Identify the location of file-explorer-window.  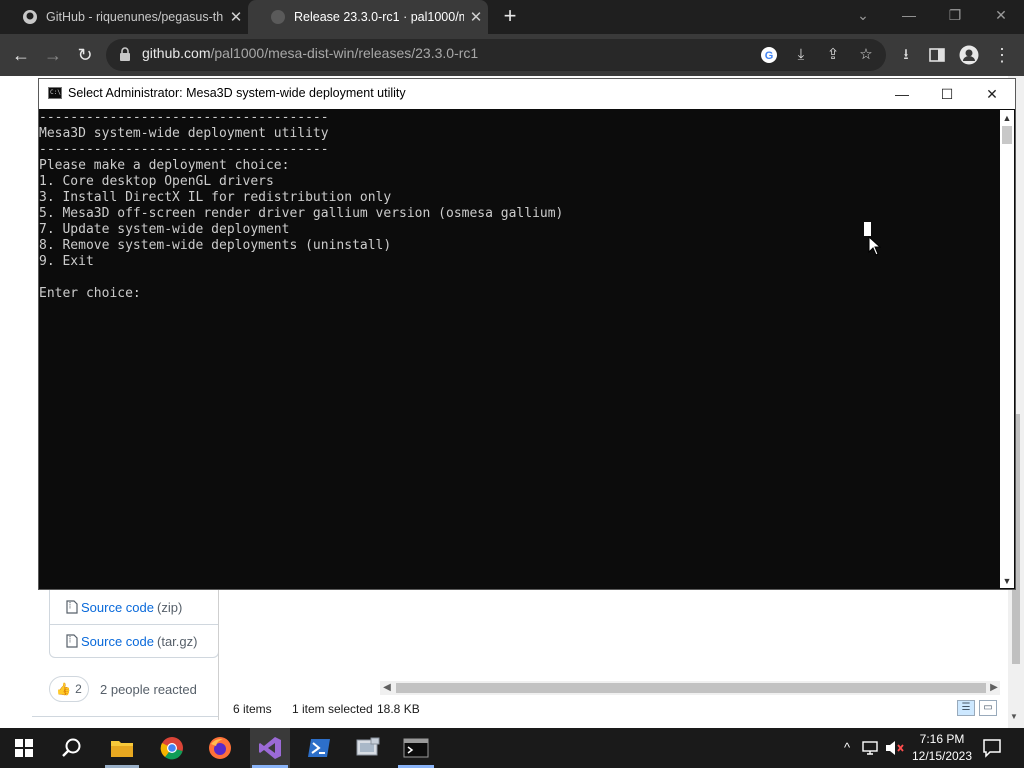
(611, 654).